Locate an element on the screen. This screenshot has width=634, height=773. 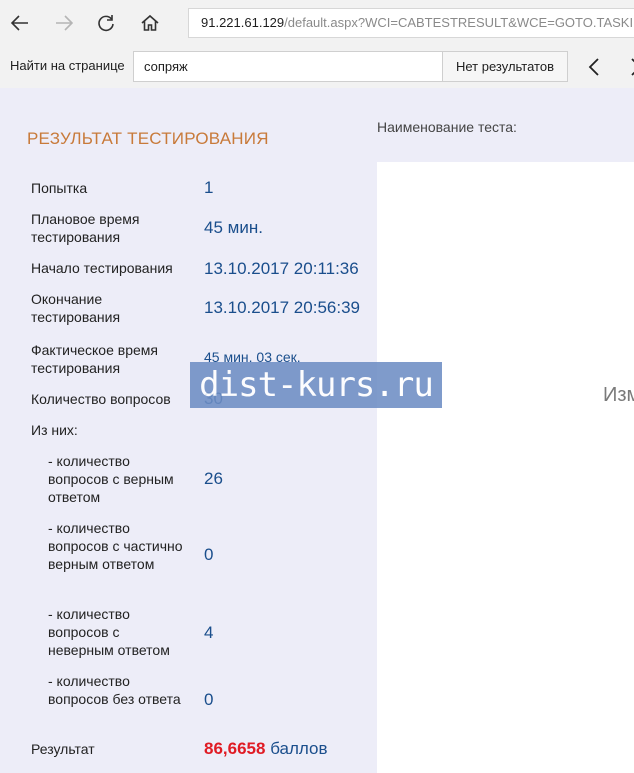
forward-arrow-icon is located at coordinates (65, 23).